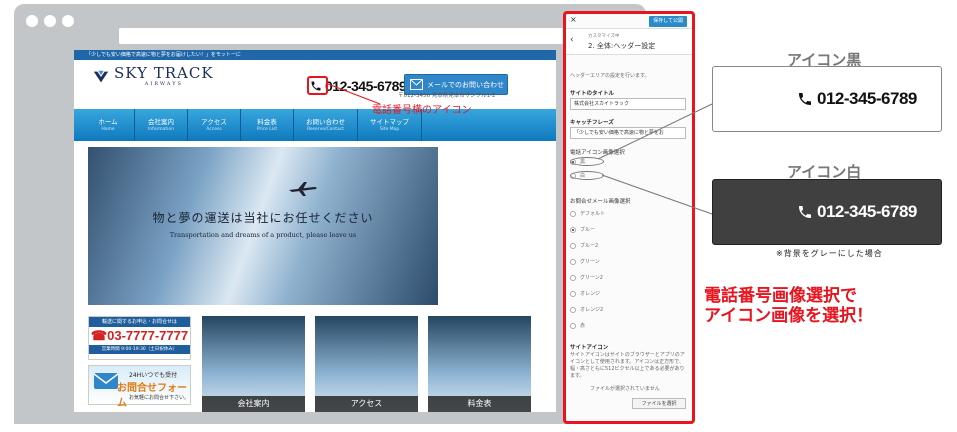 This screenshot has width=957, height=432. I want to click on mail-option: オレンジ2, so click(586, 309).